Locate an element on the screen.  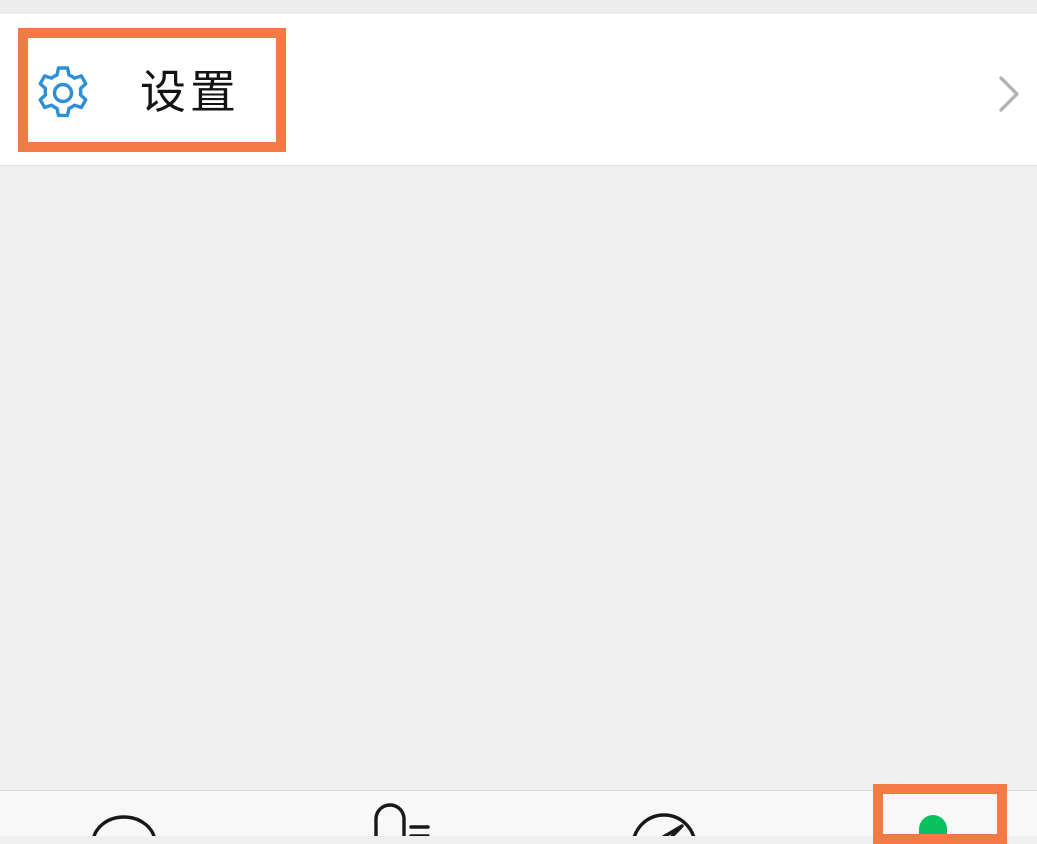
tab-discover is located at coordinates (664, 813).